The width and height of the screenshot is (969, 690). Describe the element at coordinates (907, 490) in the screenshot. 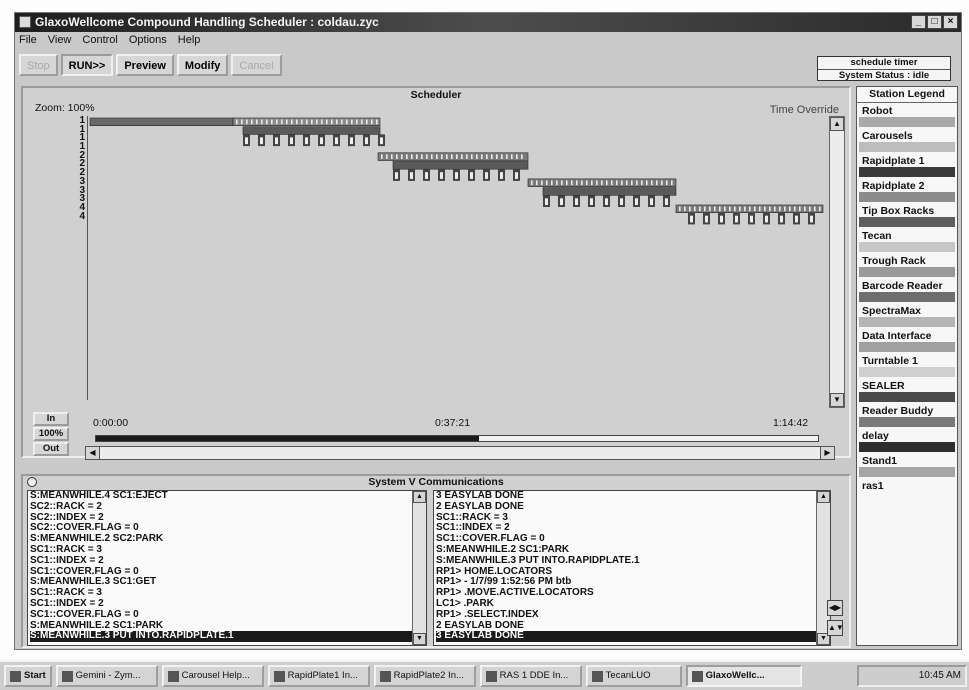

I see `legend-item: ras1` at that location.